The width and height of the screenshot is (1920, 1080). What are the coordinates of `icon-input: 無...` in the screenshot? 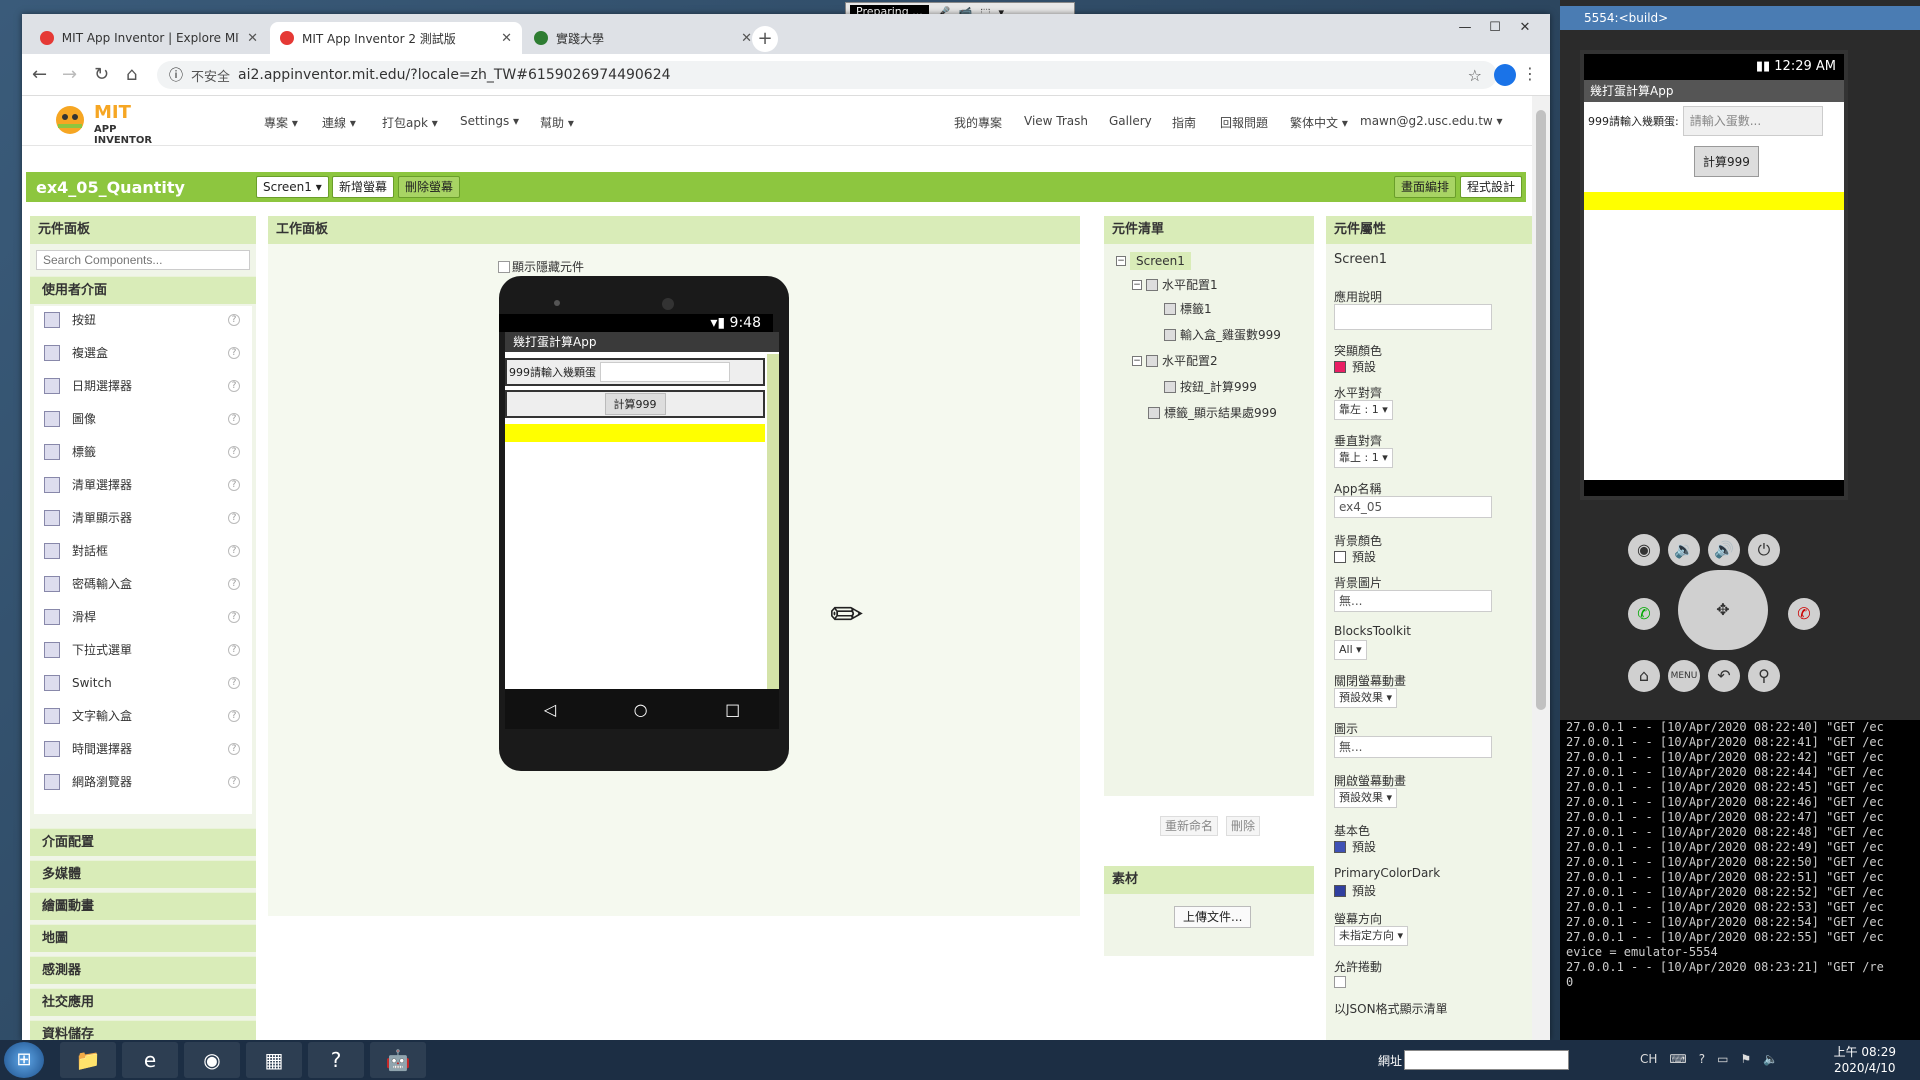 It's located at (1413, 747).